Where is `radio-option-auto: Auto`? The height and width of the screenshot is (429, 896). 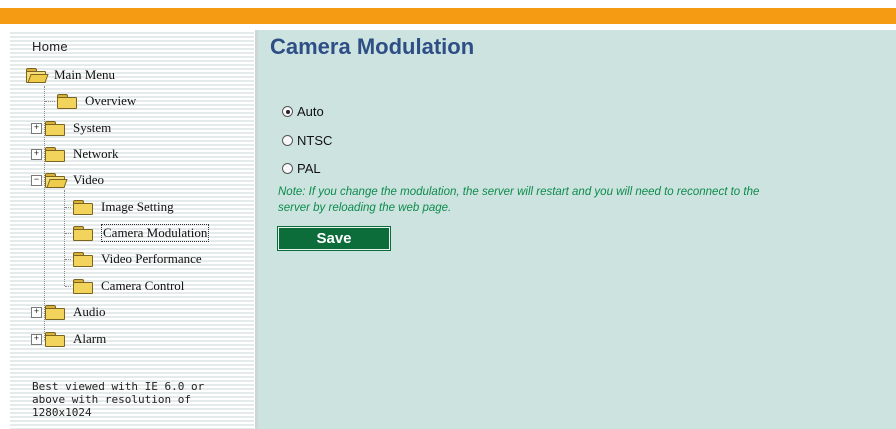 radio-option-auto: Auto is located at coordinates (303, 111).